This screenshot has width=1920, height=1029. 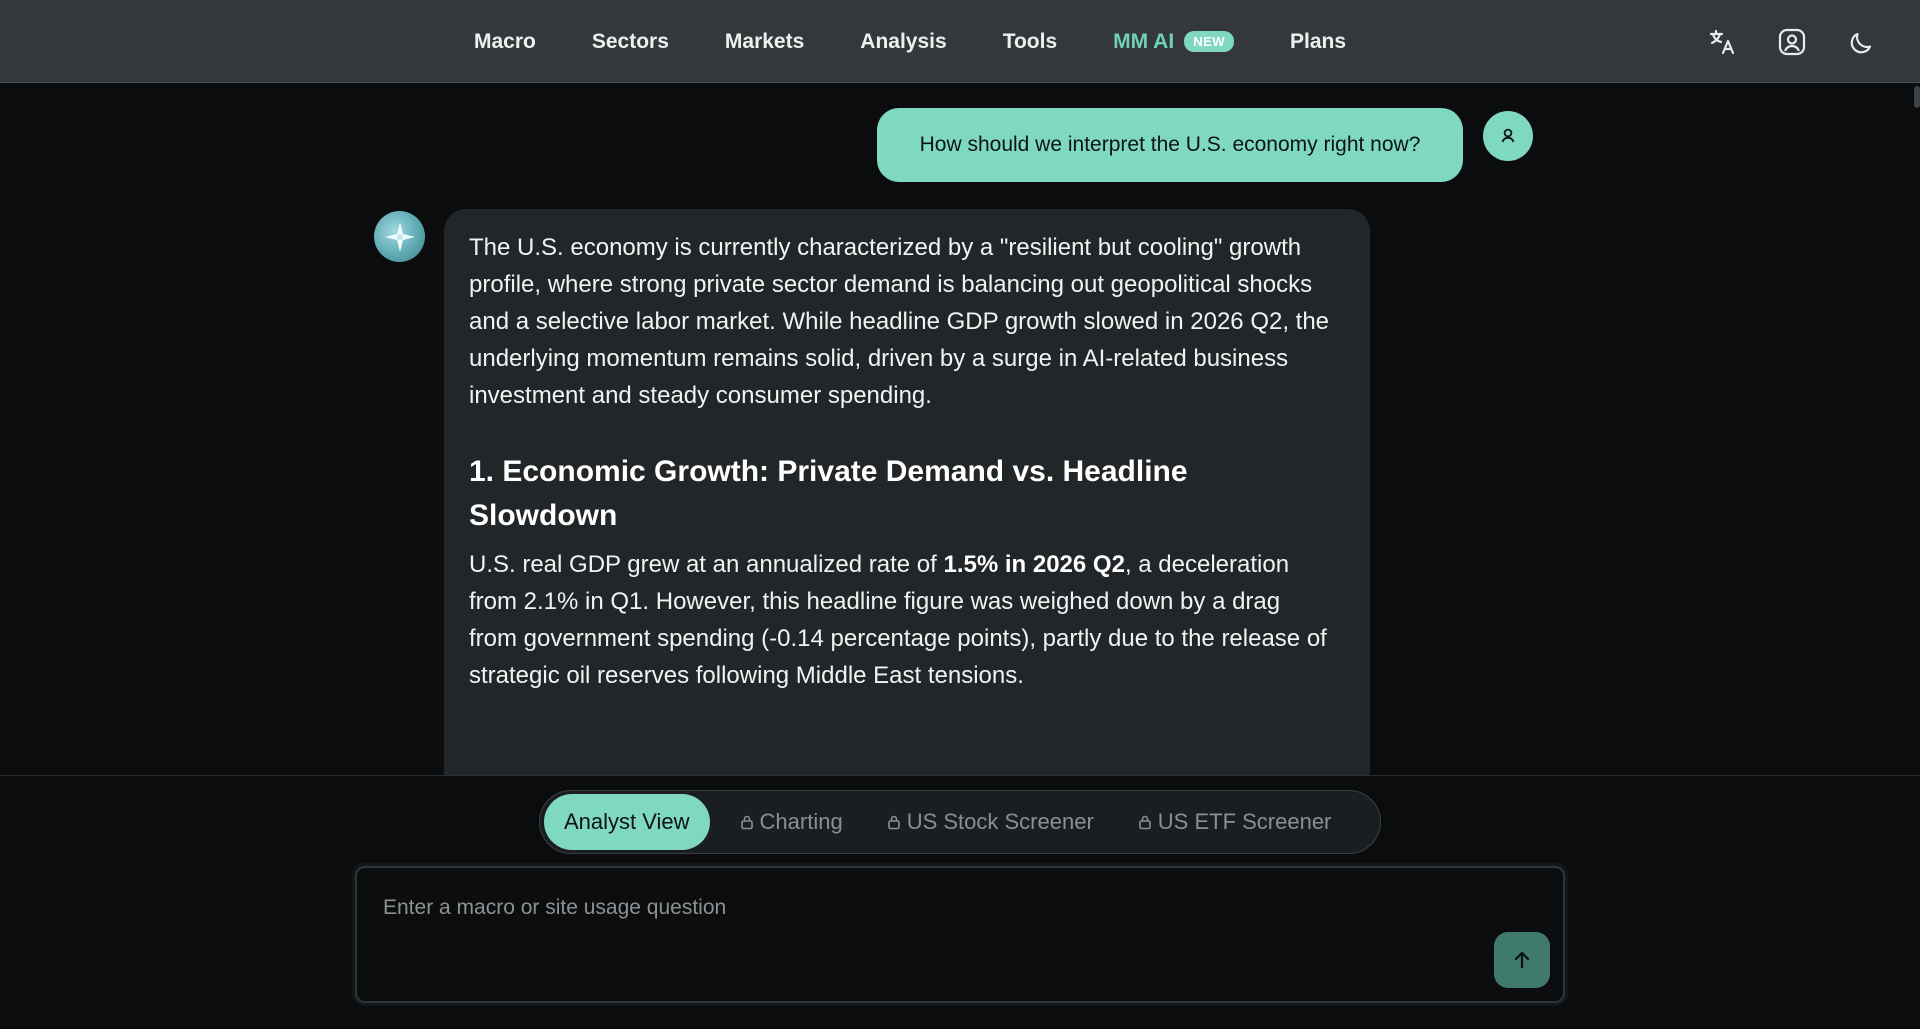 I want to click on nav-label: Plans, so click(x=1318, y=41).